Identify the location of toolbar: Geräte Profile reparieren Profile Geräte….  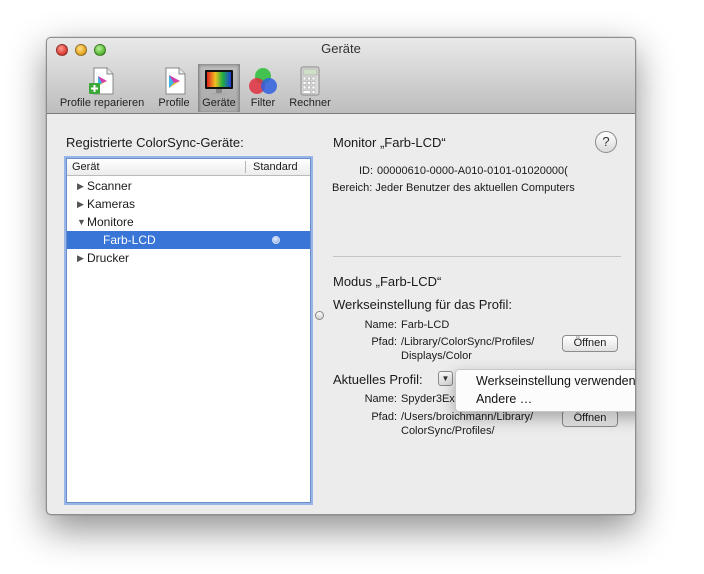
(341, 76).